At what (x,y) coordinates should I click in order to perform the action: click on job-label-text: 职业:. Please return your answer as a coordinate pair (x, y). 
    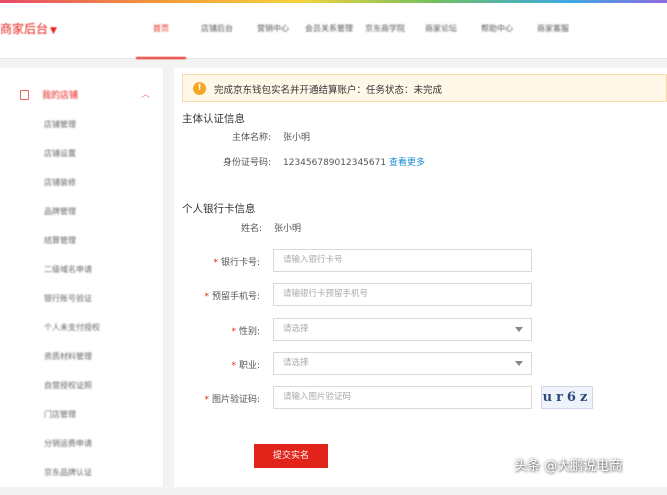
    Looking at the image, I should click on (249, 366).